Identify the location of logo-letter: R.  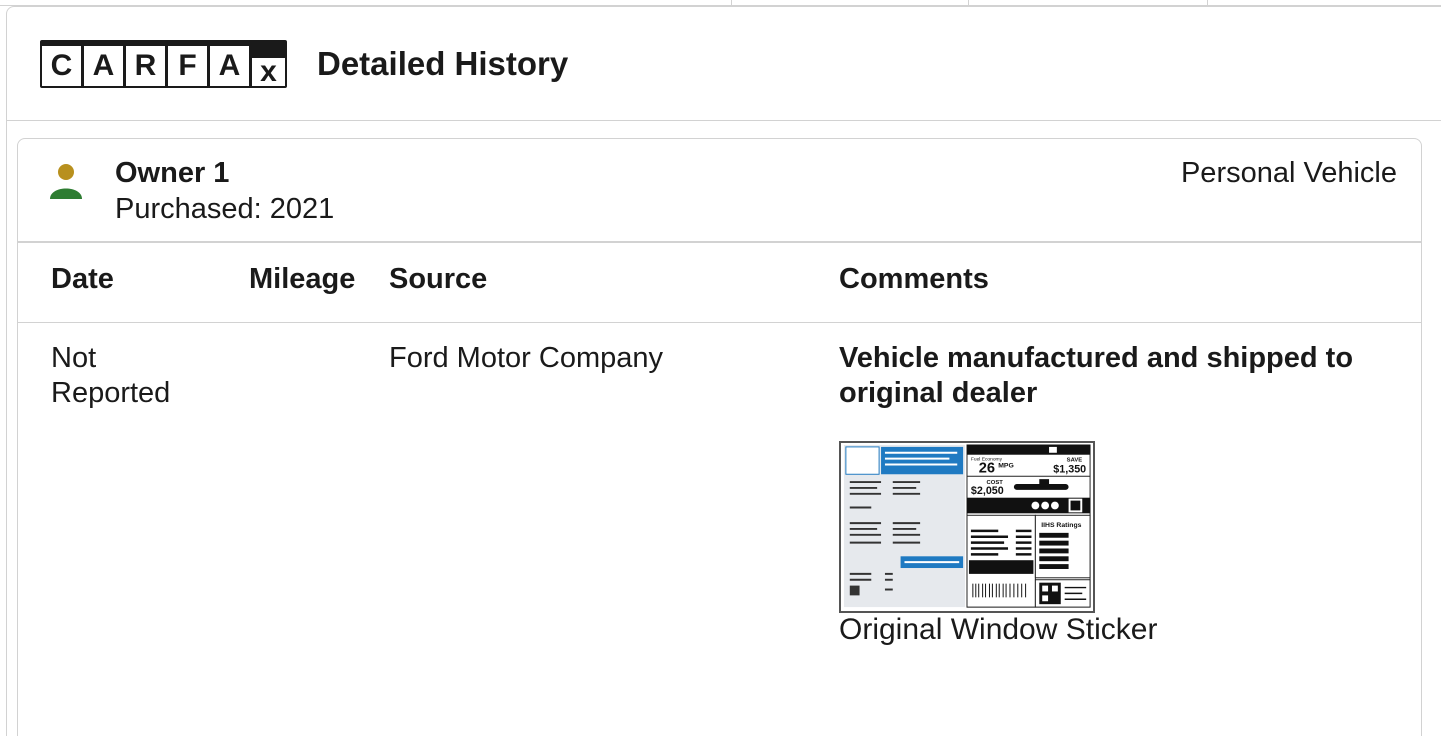
(145, 65).